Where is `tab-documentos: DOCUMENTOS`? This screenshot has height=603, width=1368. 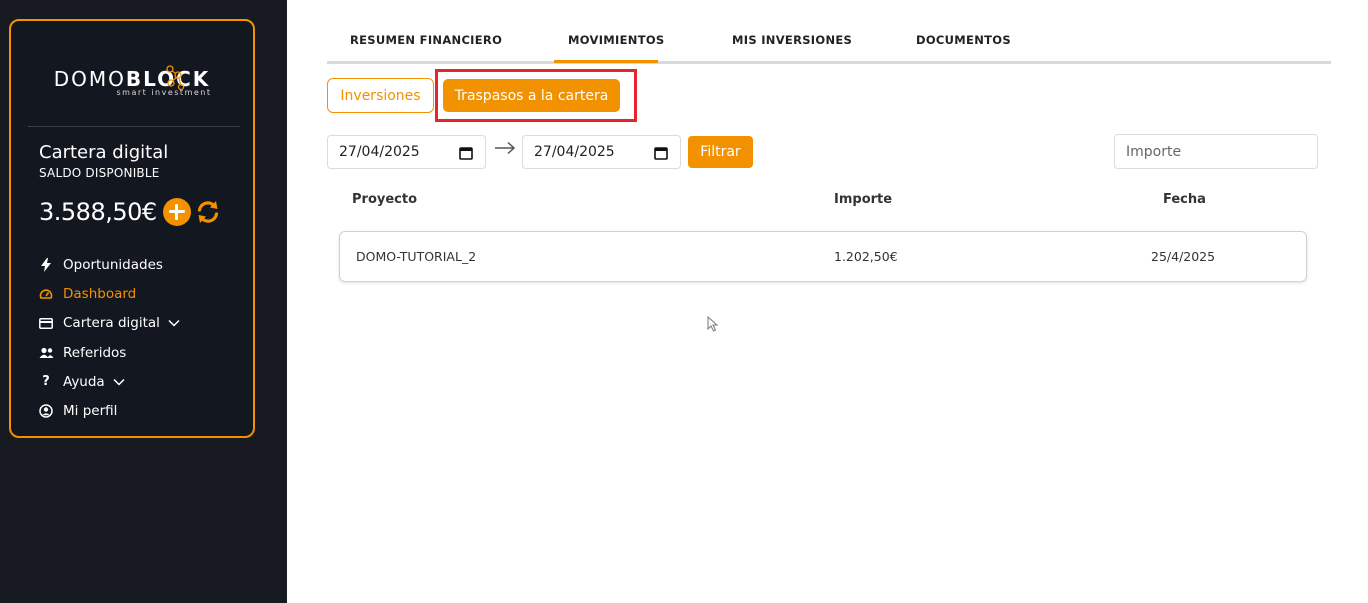
tab-documentos: DOCUMENTOS is located at coordinates (963, 40).